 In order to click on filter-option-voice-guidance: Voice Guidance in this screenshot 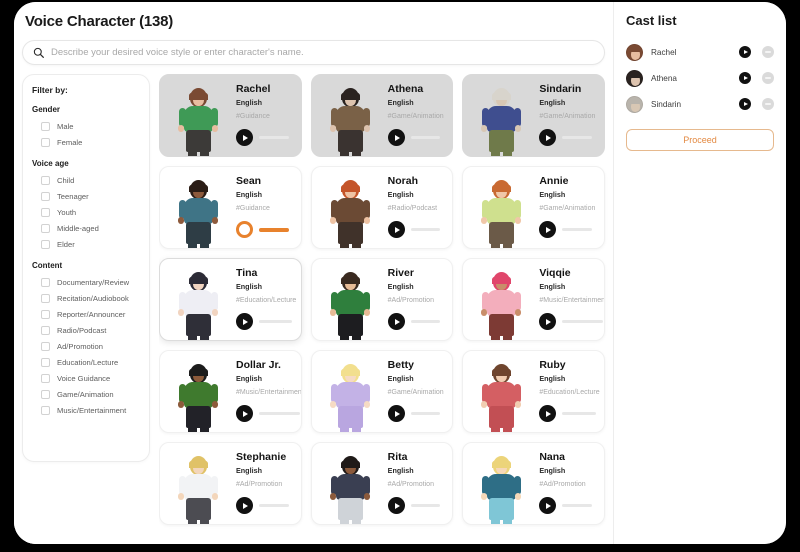, I will do `click(90, 378)`.